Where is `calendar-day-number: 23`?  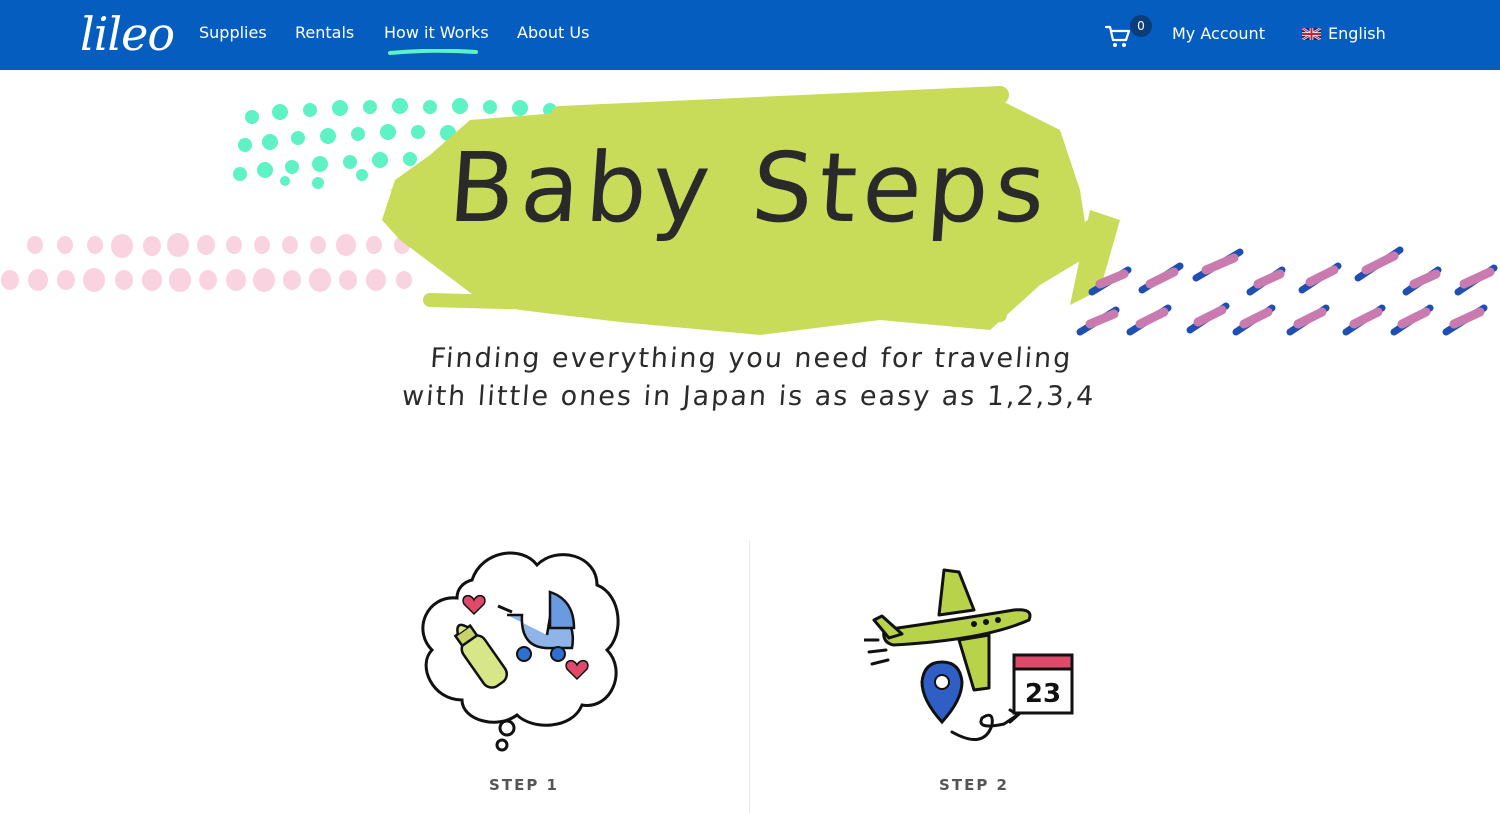
calendar-day-number: 23 is located at coordinates (1043, 694).